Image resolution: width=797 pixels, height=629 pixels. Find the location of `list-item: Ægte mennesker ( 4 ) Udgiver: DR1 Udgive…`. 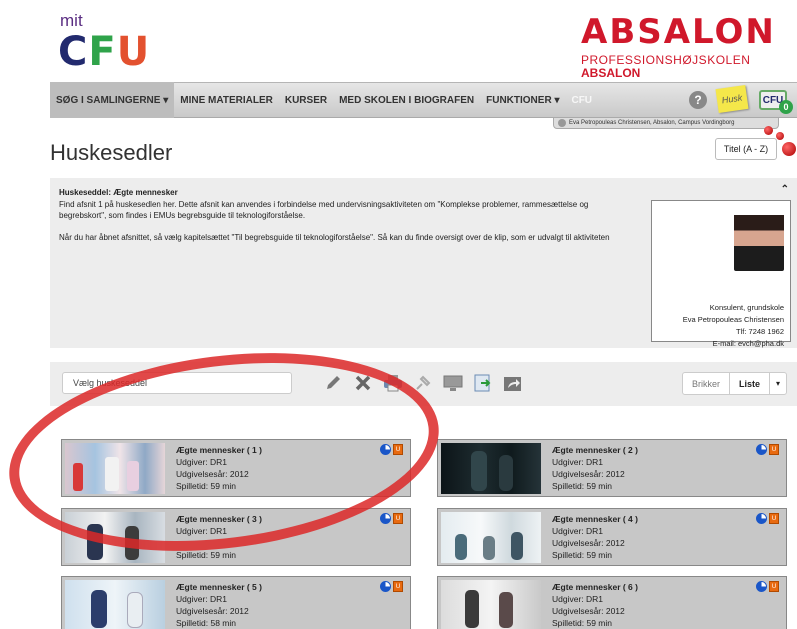

list-item: Ægte mennesker ( 4 ) Udgiver: DR1 Udgive… is located at coordinates (612, 537).